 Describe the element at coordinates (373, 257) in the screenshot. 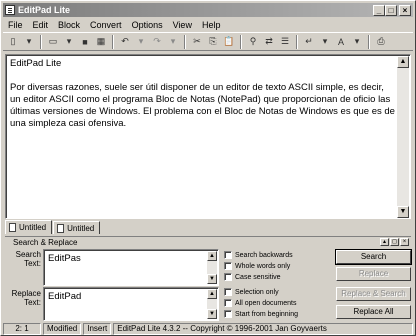

I see `search-button: Search` at that location.